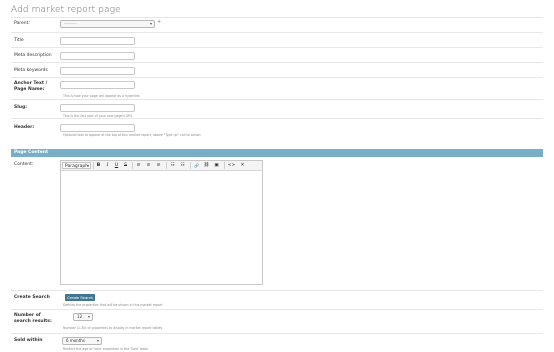 This screenshot has height=352, width=554. Describe the element at coordinates (33, 55) in the screenshot. I see `meta-description-label: Meta description` at that location.